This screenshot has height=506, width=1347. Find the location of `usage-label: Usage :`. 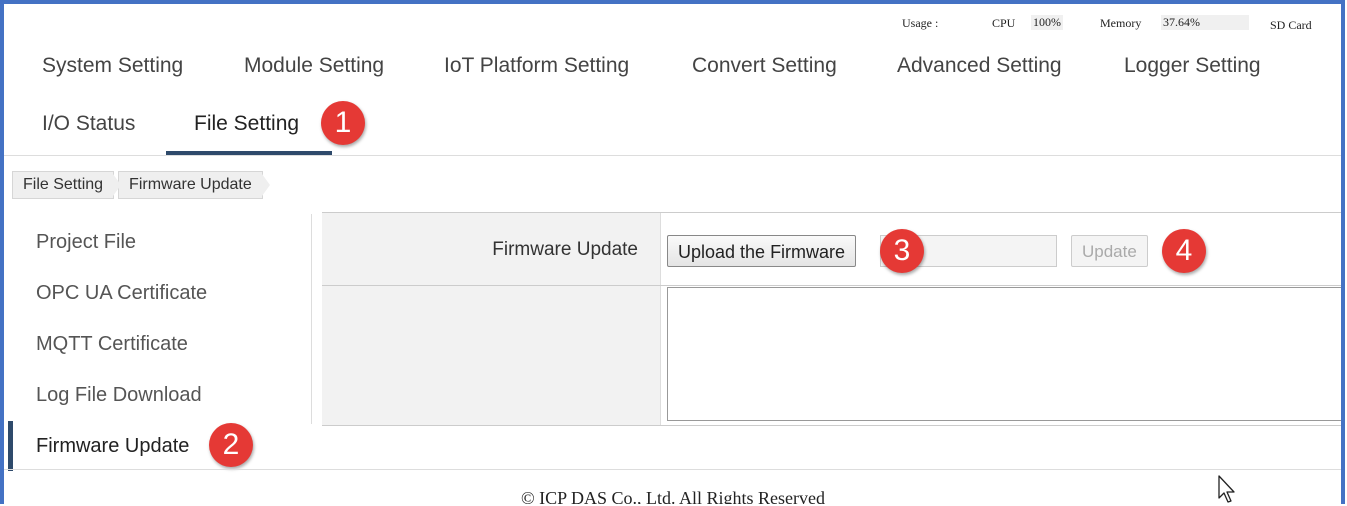

usage-label: Usage : is located at coordinates (920, 23).